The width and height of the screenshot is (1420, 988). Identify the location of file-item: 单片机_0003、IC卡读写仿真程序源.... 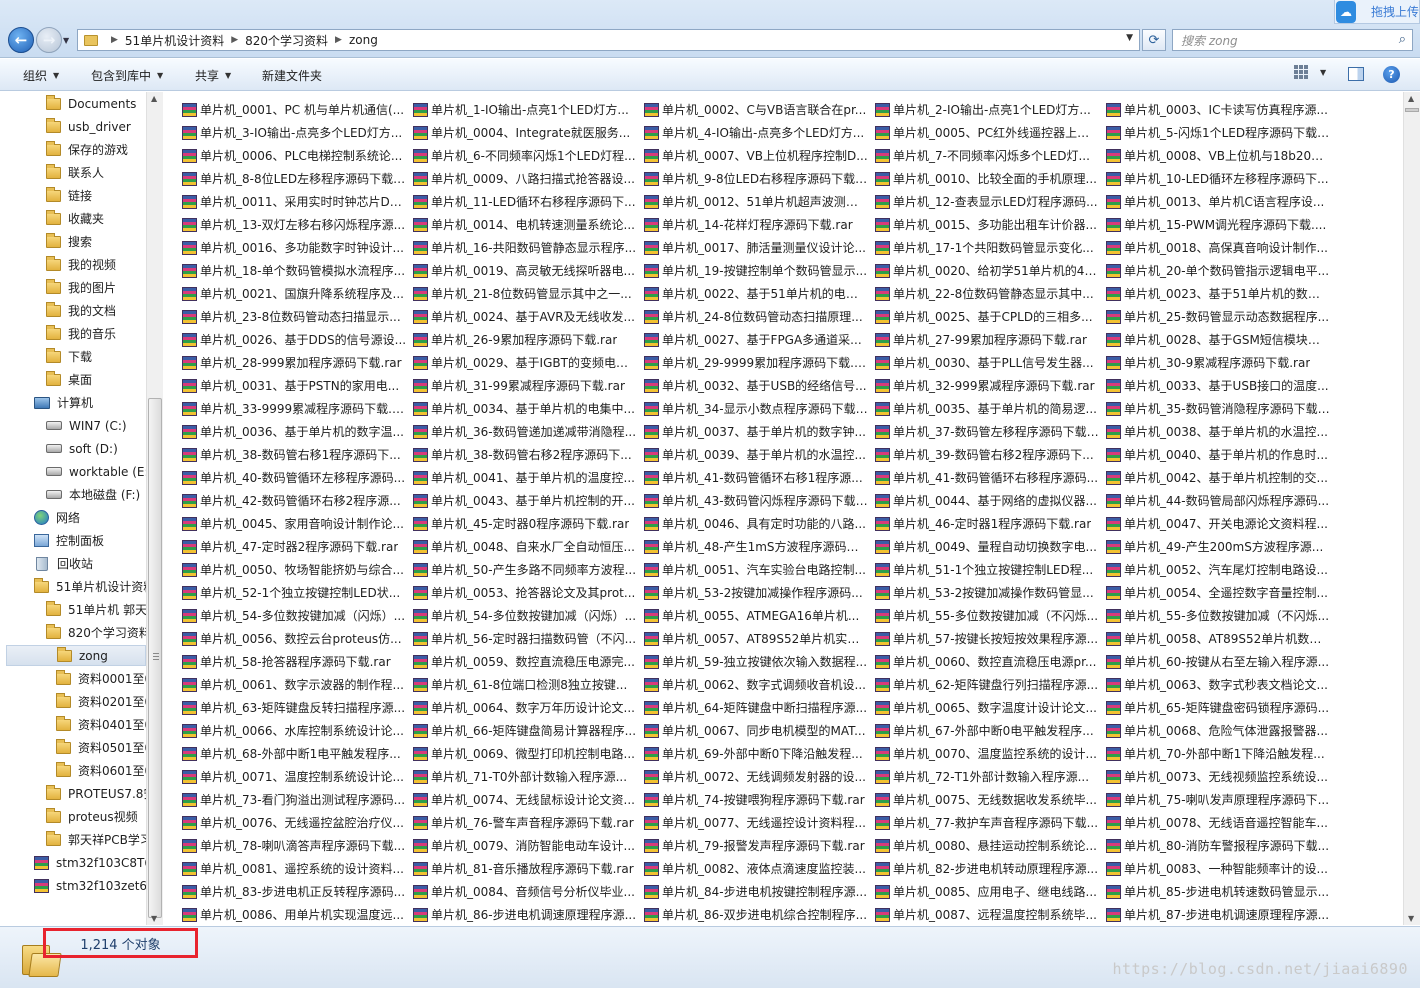
(1221, 109).